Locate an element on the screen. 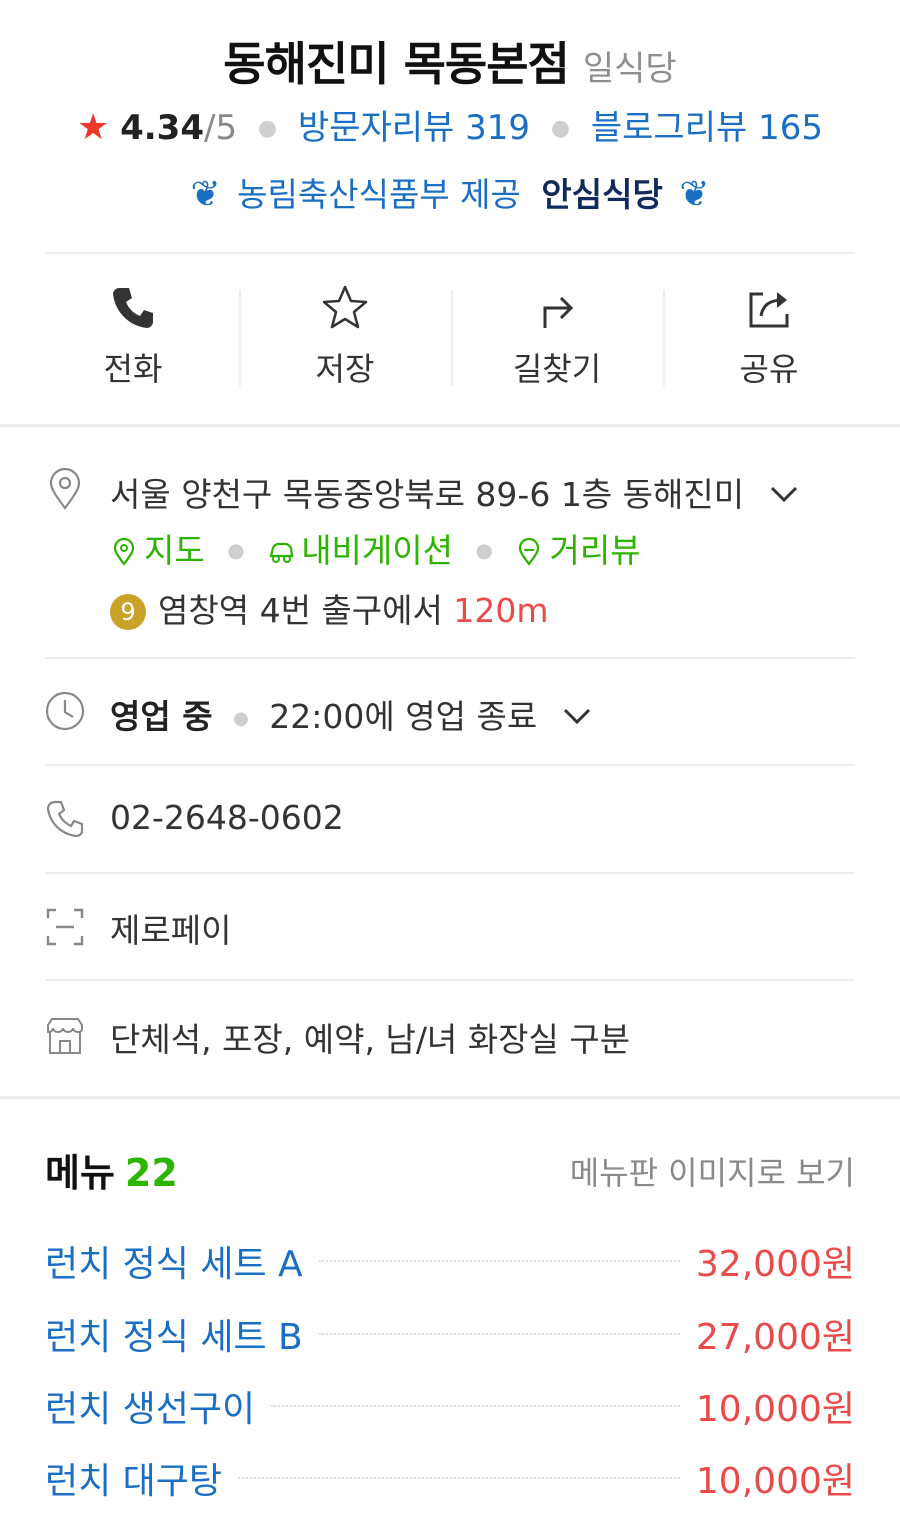 This screenshot has height=1520, width=900. call-button: 전화 is located at coordinates (133, 338).